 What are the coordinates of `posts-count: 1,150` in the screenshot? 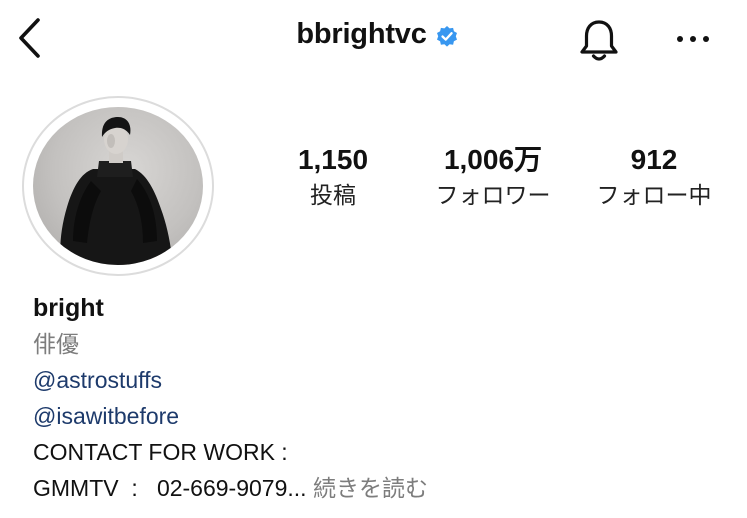 It's located at (333, 159).